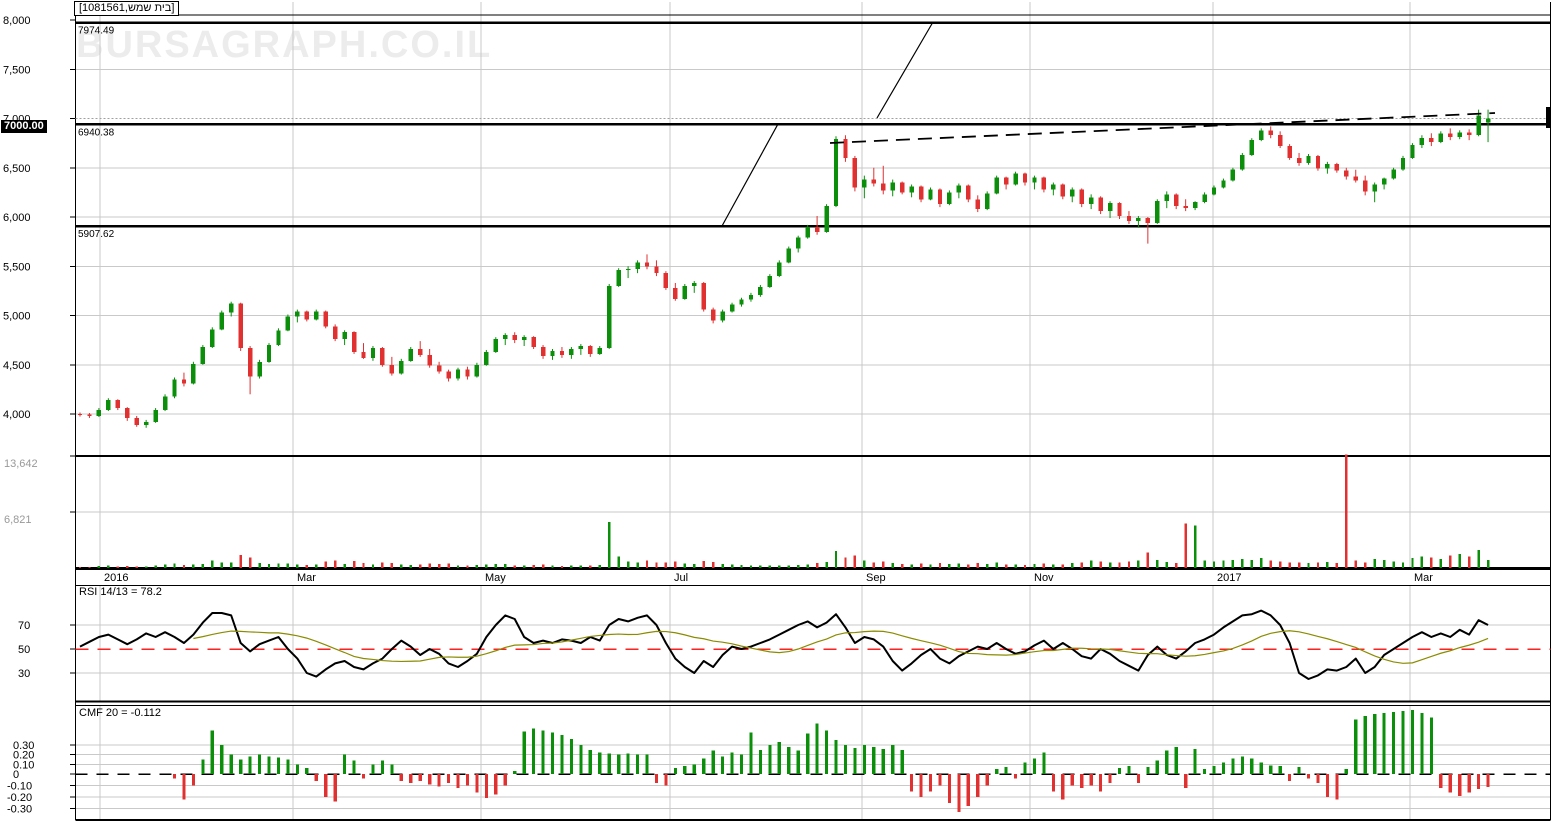 This screenshot has width=1553, height=822. What do you see at coordinates (24, 674) in the screenshot?
I see `rsi-tick-label: 30` at bounding box center [24, 674].